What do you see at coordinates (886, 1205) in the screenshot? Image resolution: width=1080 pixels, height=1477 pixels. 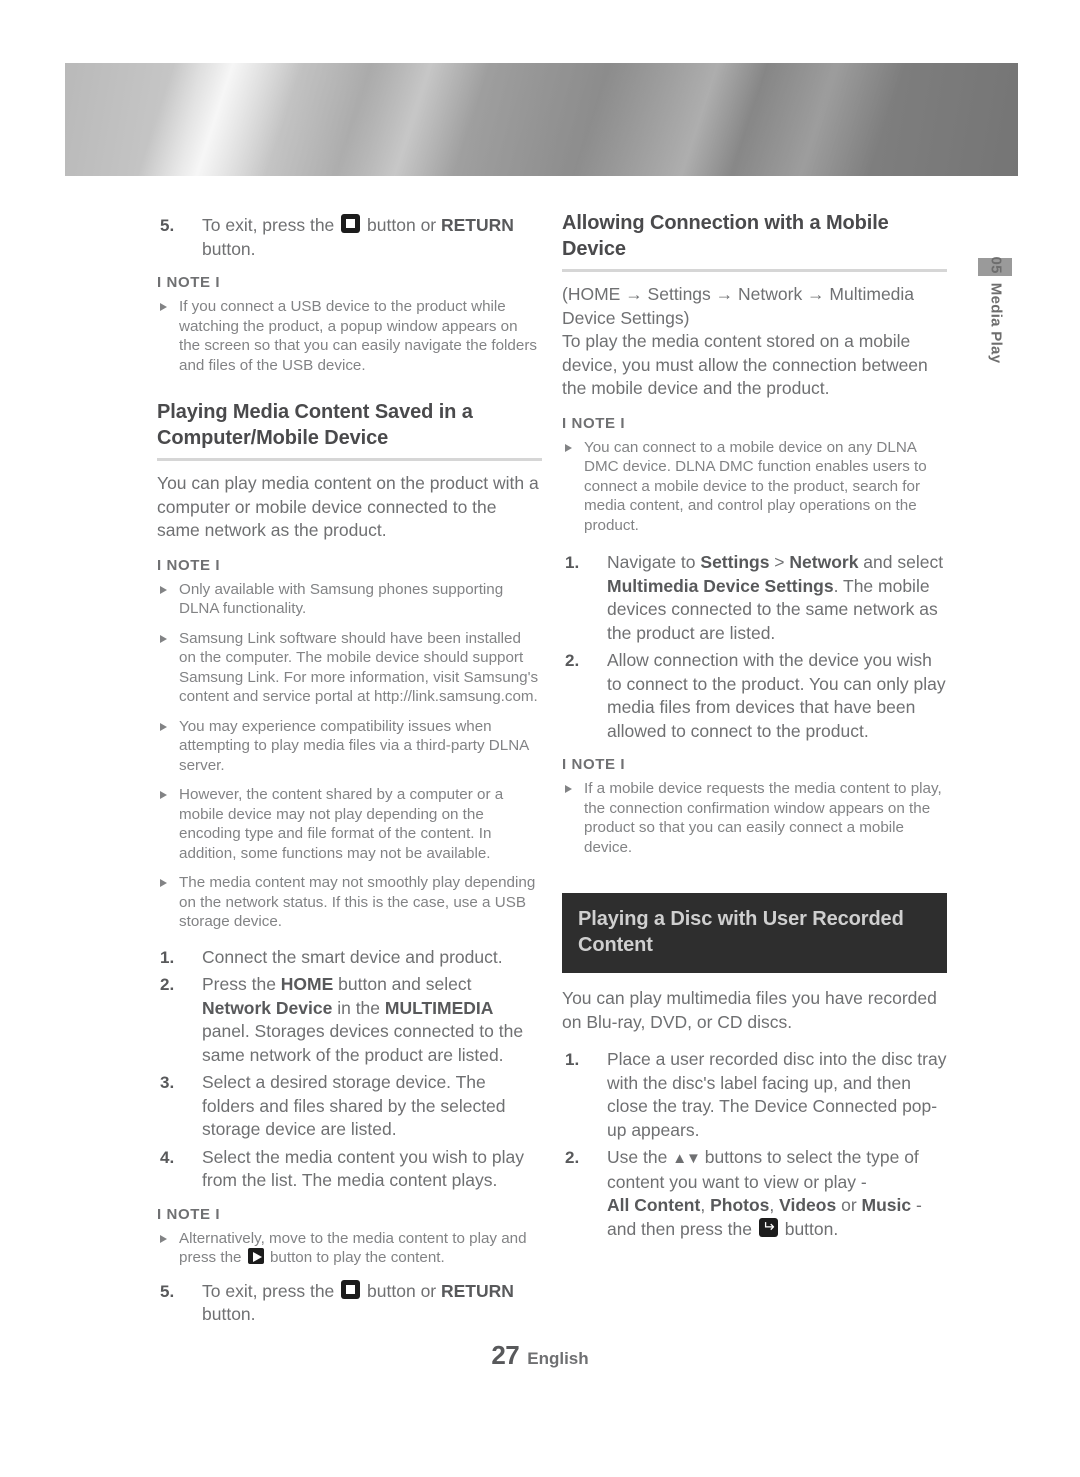 I see `option-music: Music` at bounding box center [886, 1205].